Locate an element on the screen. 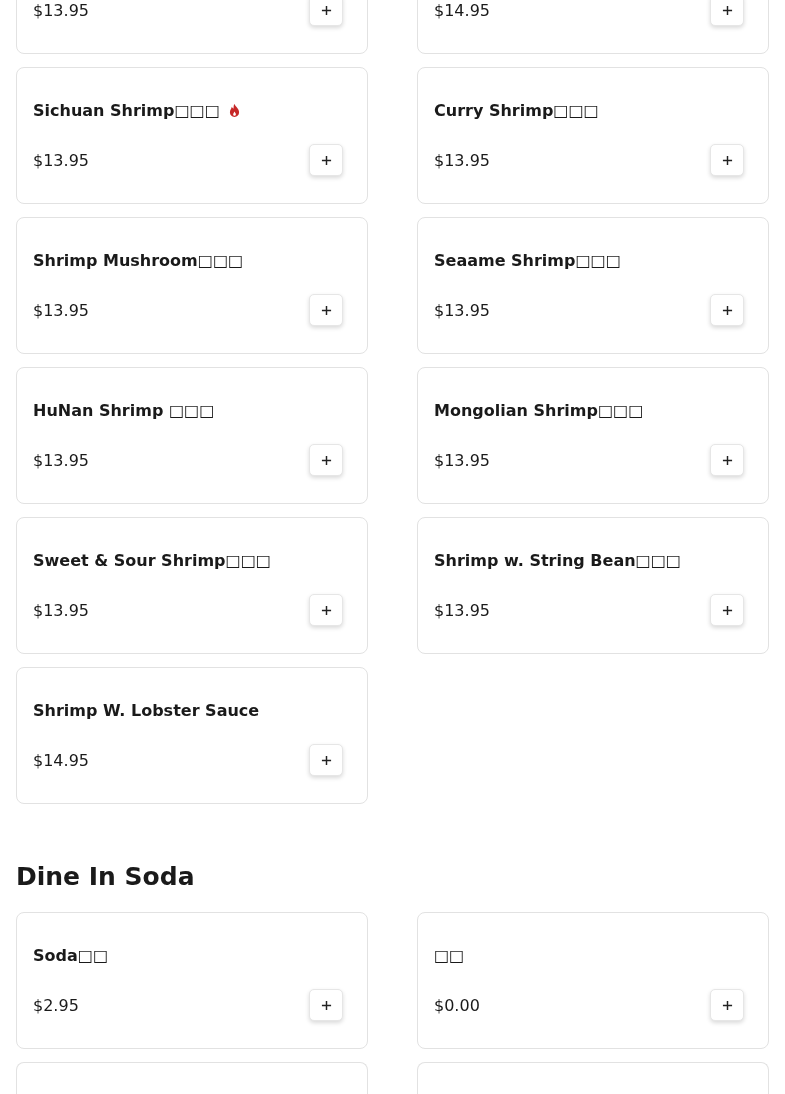  item-name: Shrimp W. Lobster Sauce is located at coordinates (146, 710).